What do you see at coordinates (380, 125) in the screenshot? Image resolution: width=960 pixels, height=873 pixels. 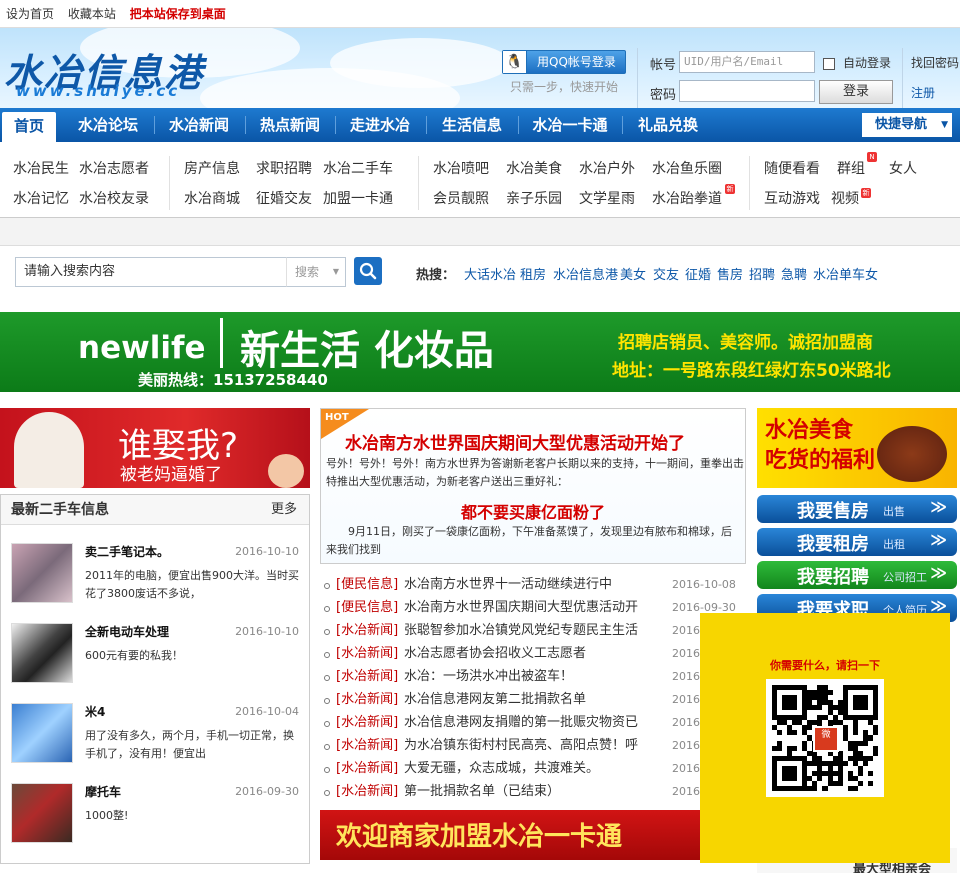 I see `nav-about: 走进水冶` at bounding box center [380, 125].